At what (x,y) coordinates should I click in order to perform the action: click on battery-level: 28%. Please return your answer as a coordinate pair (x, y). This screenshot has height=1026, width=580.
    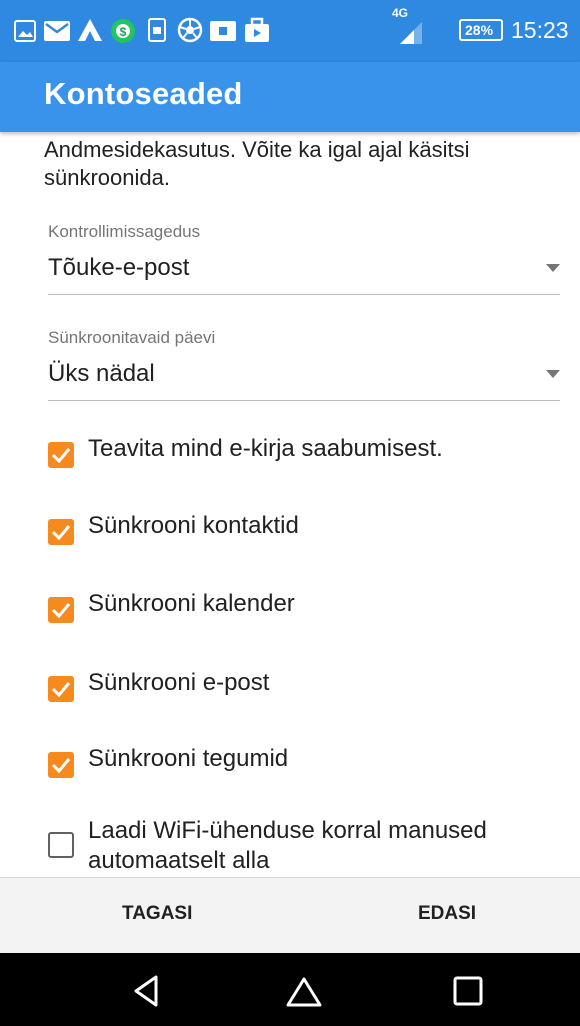
    Looking at the image, I should click on (479, 30).